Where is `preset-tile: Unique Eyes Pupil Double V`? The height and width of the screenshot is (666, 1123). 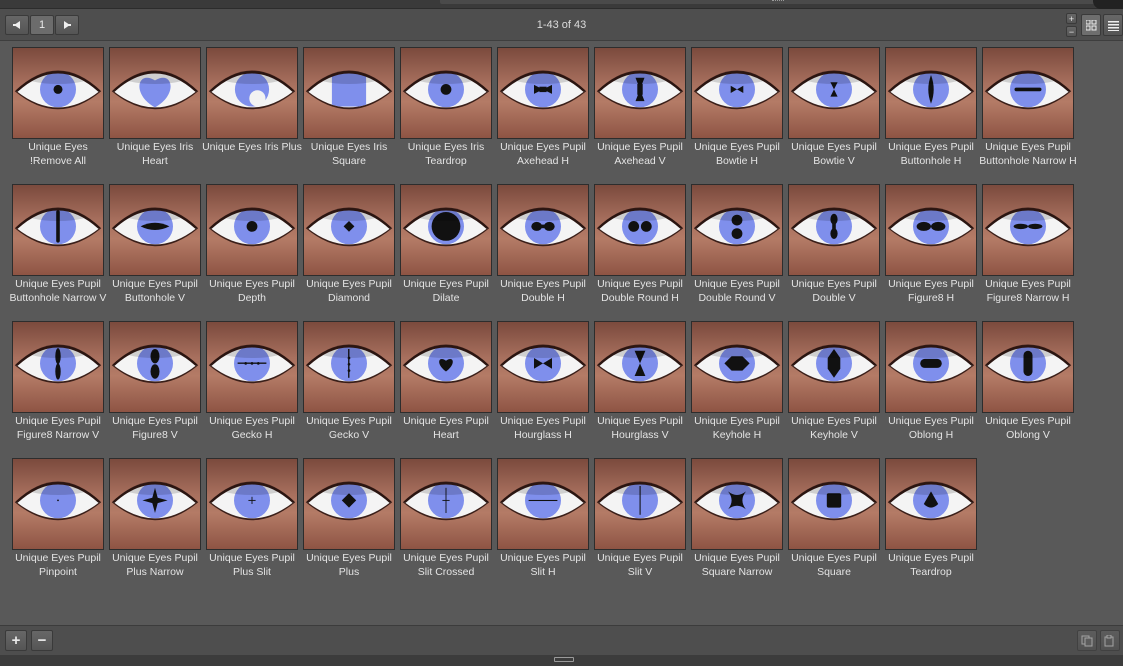 preset-tile: Unique Eyes Pupil Double V is located at coordinates (834, 248).